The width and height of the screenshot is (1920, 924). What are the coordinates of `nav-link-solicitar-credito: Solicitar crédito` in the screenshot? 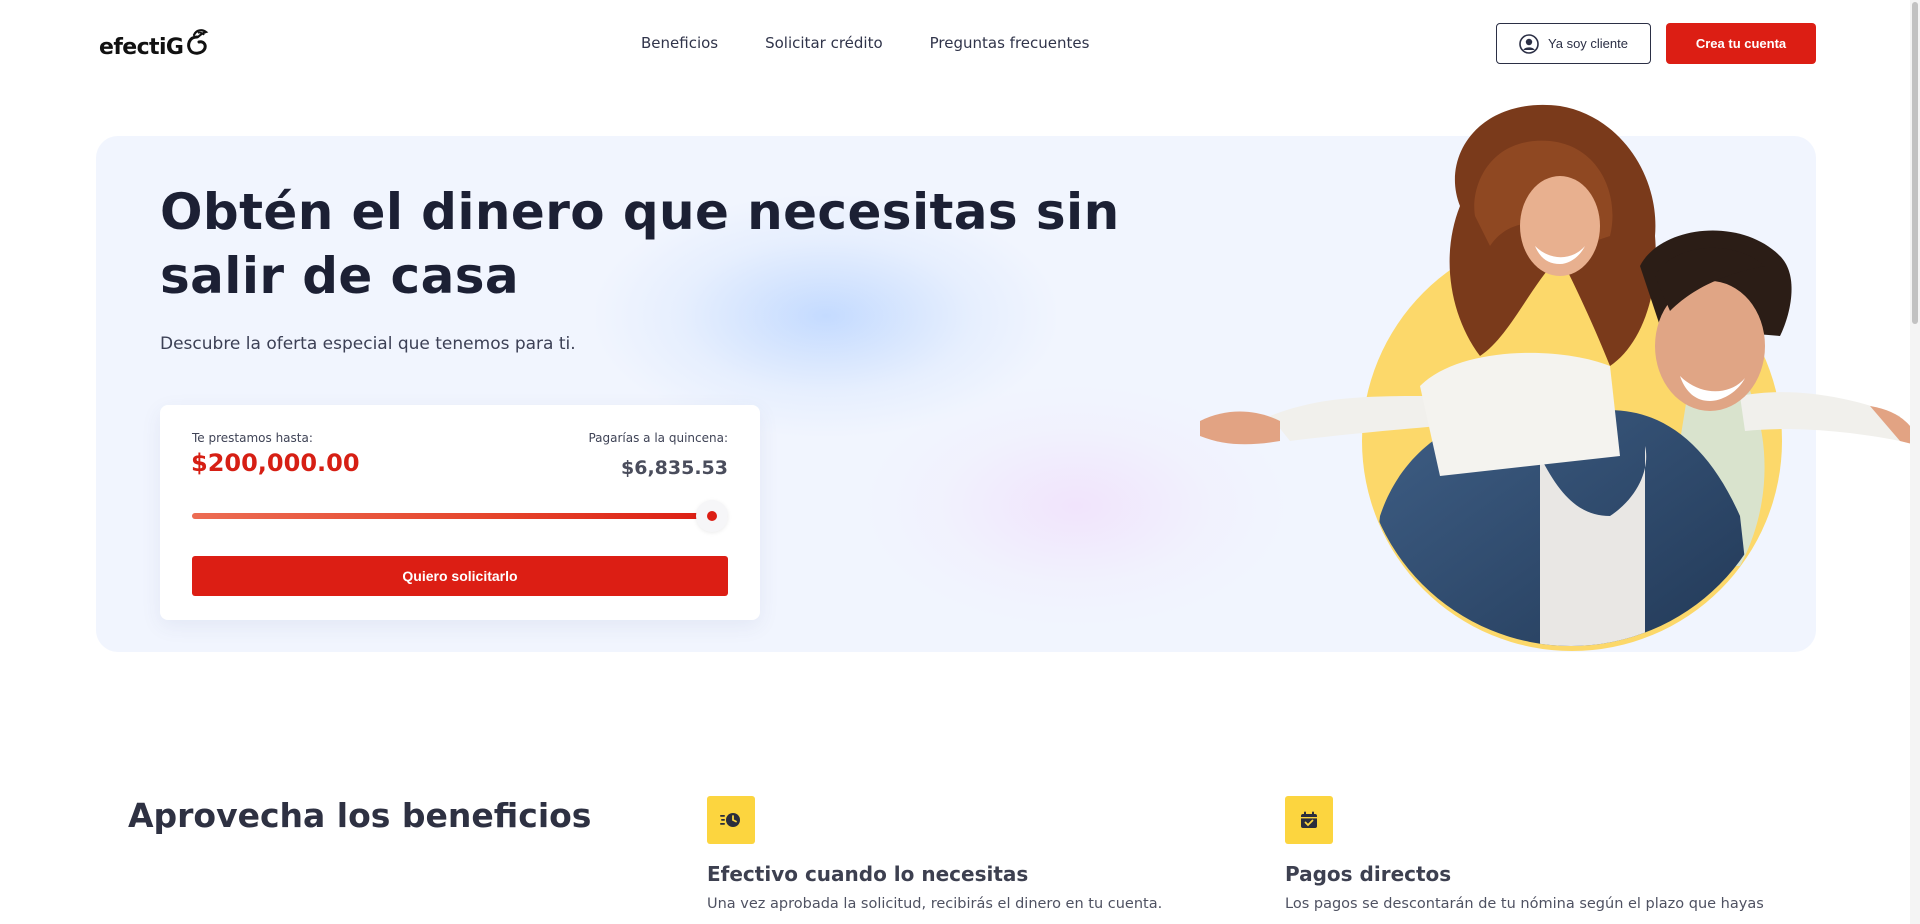 It's located at (824, 43).